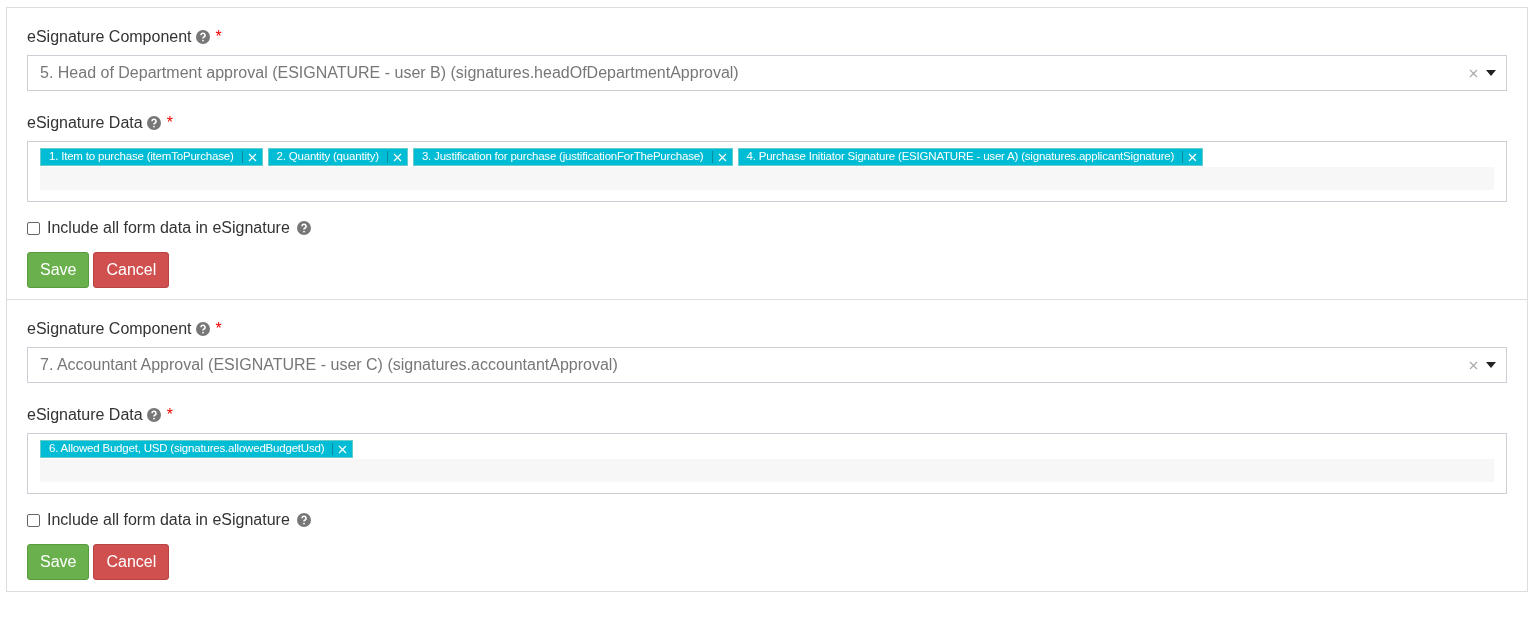 This screenshot has height=626, width=1535. Describe the element at coordinates (197, 449) in the screenshot. I see `tag: 6. Allowed Budget, USD (signatures.allowedBudgetUsd)` at that location.